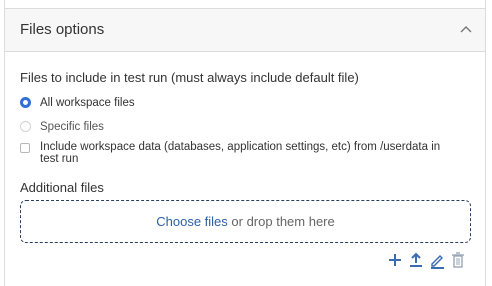  I want to click on additional-files-label: Additional files, so click(62, 187).